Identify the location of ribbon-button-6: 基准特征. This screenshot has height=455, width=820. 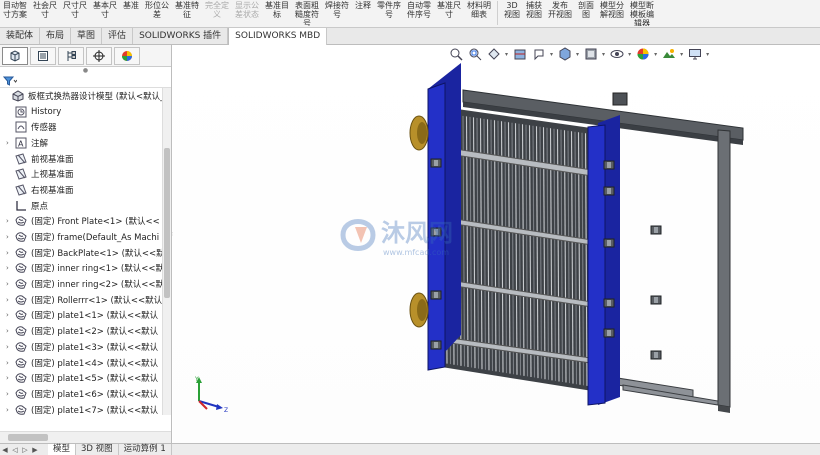
(187, 13).